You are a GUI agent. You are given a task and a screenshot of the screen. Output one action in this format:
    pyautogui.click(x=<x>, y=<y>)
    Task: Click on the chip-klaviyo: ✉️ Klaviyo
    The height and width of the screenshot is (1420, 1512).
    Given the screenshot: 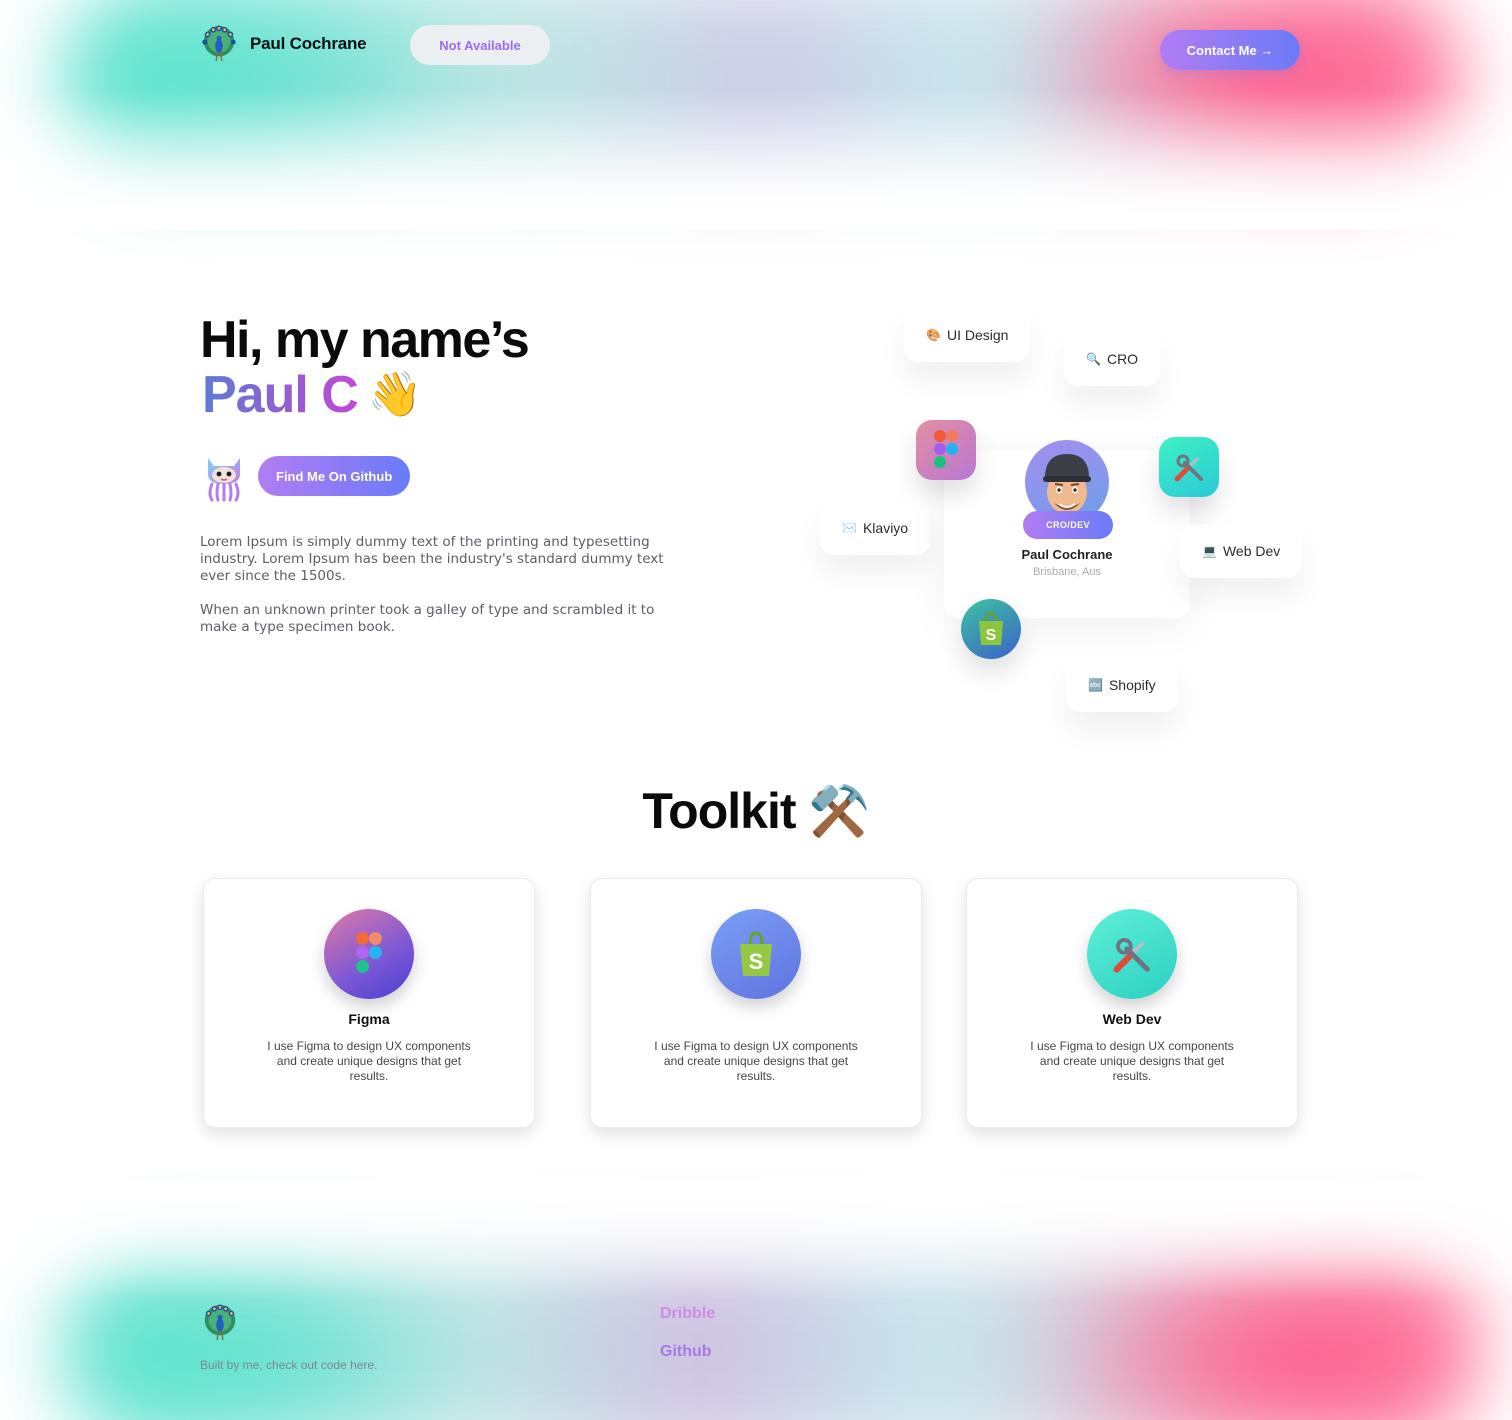 What is the action you would take?
    pyautogui.click(x=875, y=528)
    